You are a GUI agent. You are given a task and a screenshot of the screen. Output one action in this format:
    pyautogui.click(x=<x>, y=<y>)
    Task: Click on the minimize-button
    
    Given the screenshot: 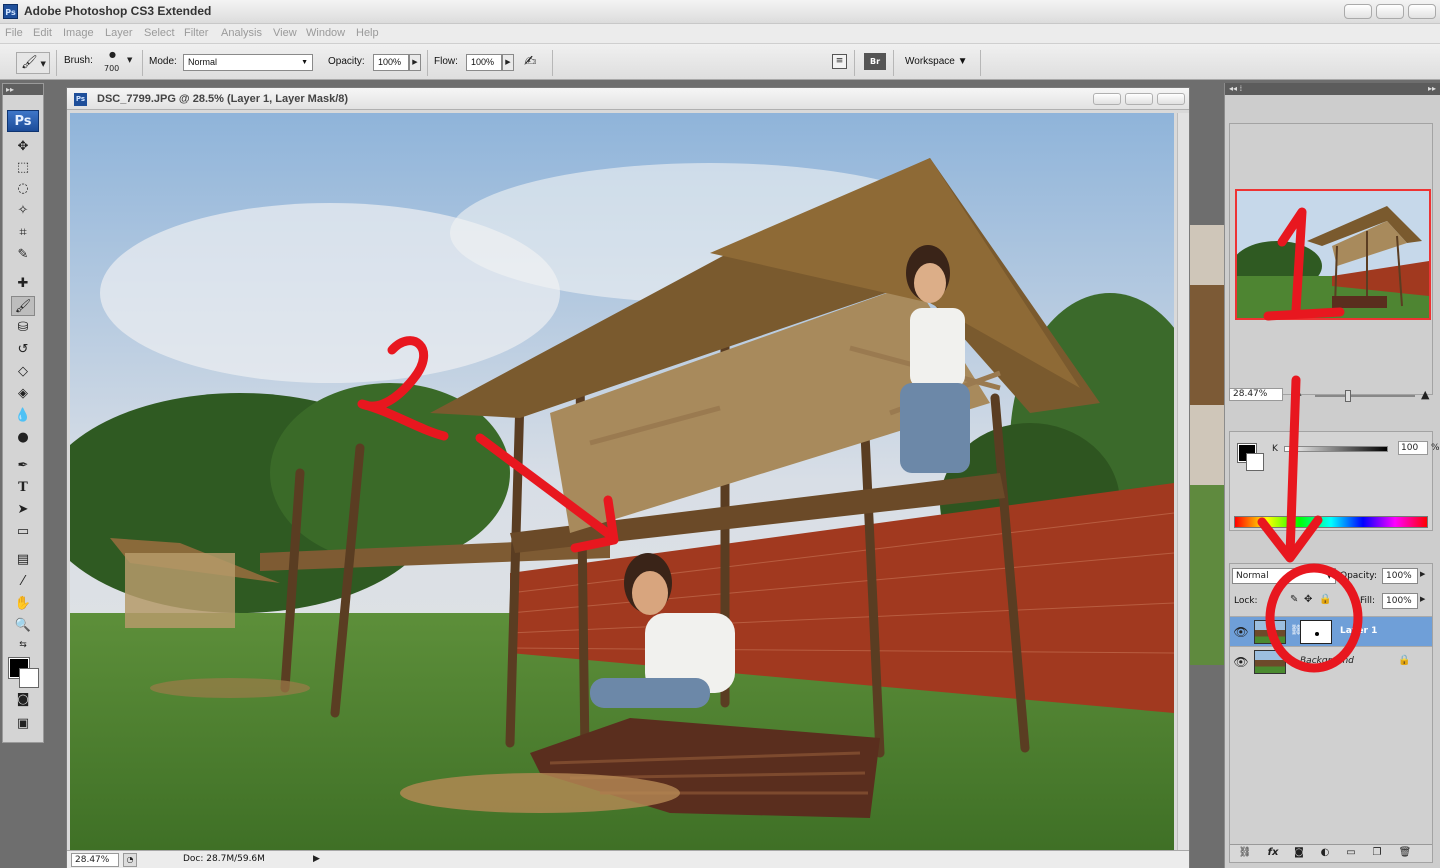 What is the action you would take?
    pyautogui.click(x=1358, y=11)
    